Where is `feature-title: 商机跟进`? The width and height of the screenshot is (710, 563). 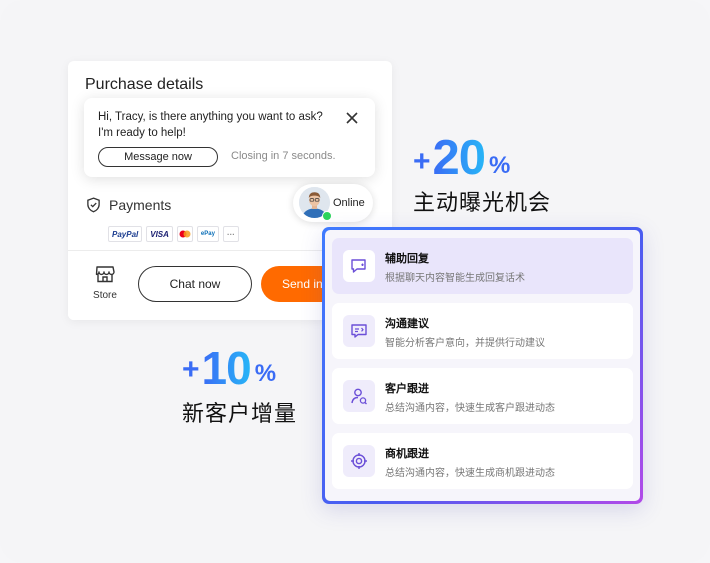 feature-title: 商机跟进 is located at coordinates (407, 454).